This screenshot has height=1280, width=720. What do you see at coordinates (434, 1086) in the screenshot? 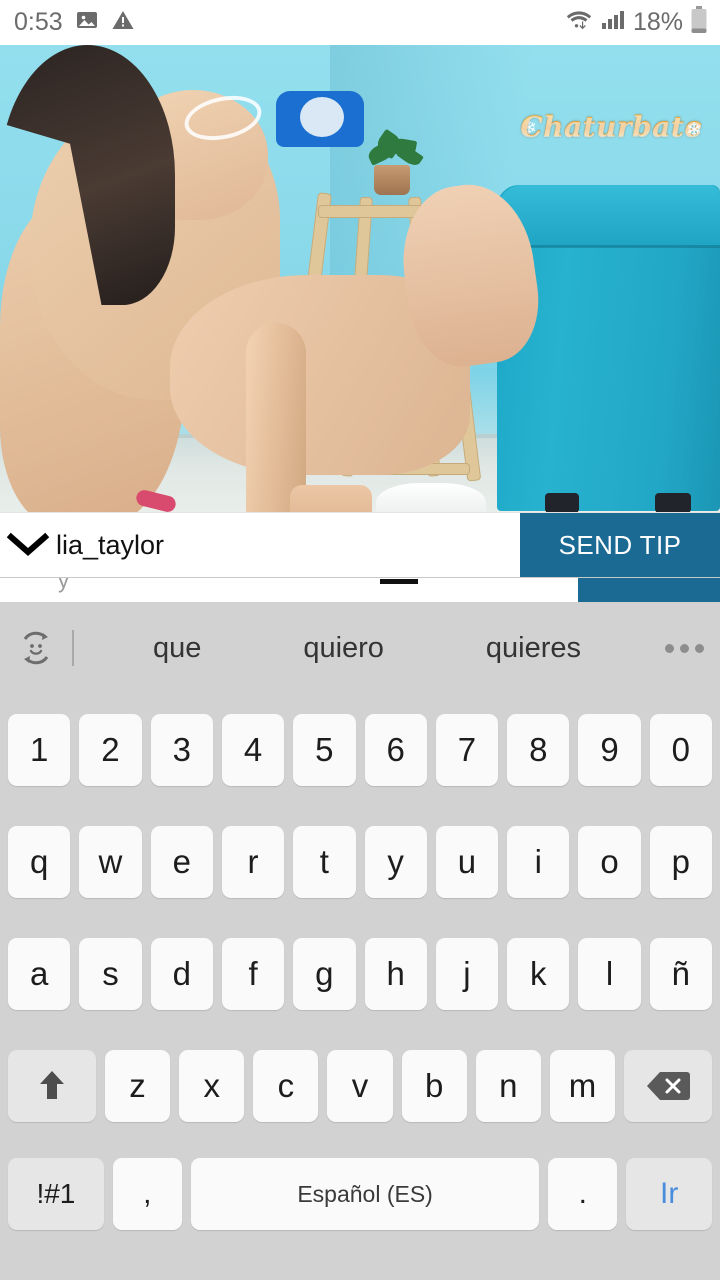
I see `key-b: b` at bounding box center [434, 1086].